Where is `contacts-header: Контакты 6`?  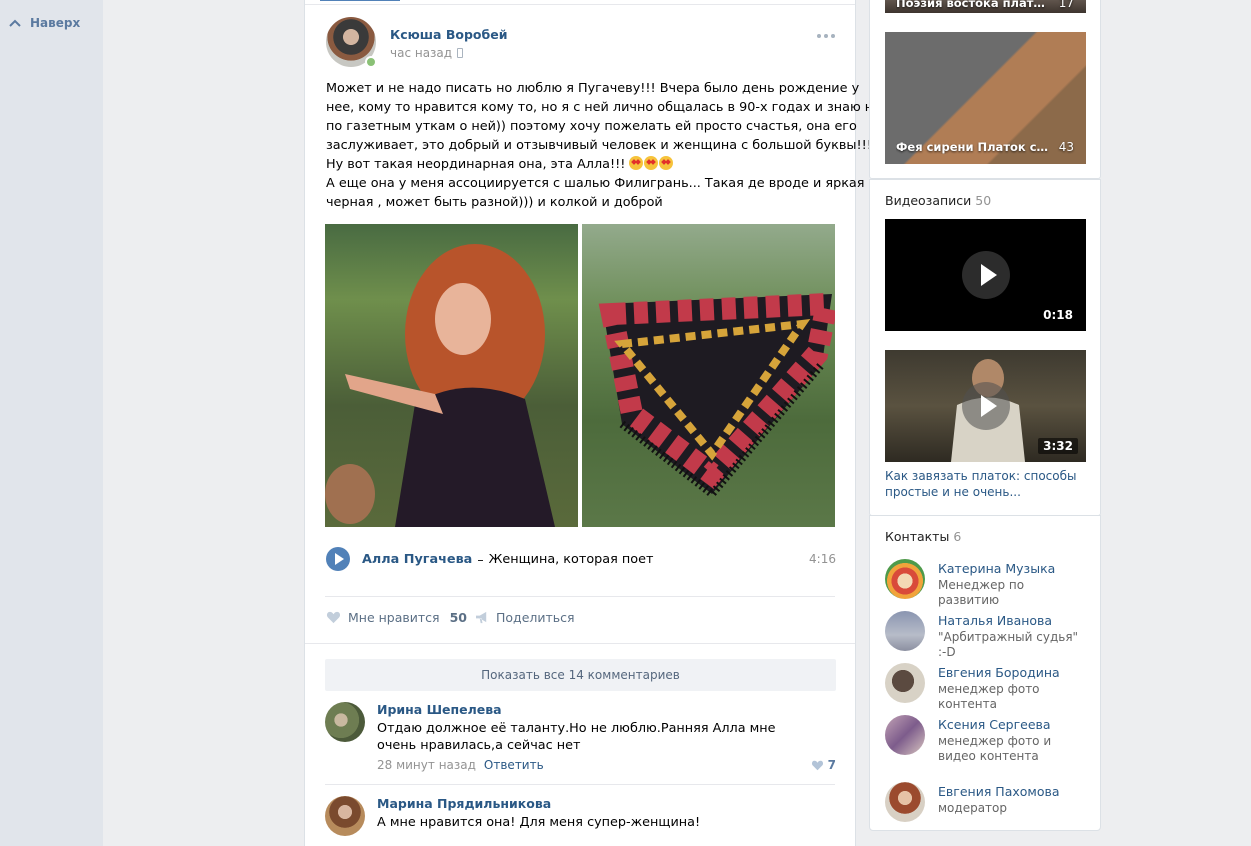
contacts-header: Контакты 6 is located at coordinates (923, 536).